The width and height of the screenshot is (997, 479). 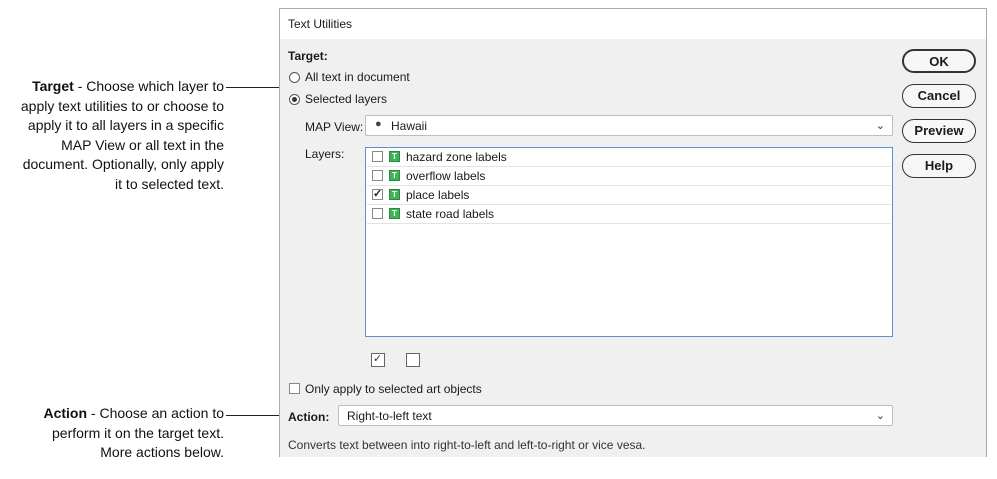 I want to click on select-all-layers-button: ✓, so click(x=378, y=360).